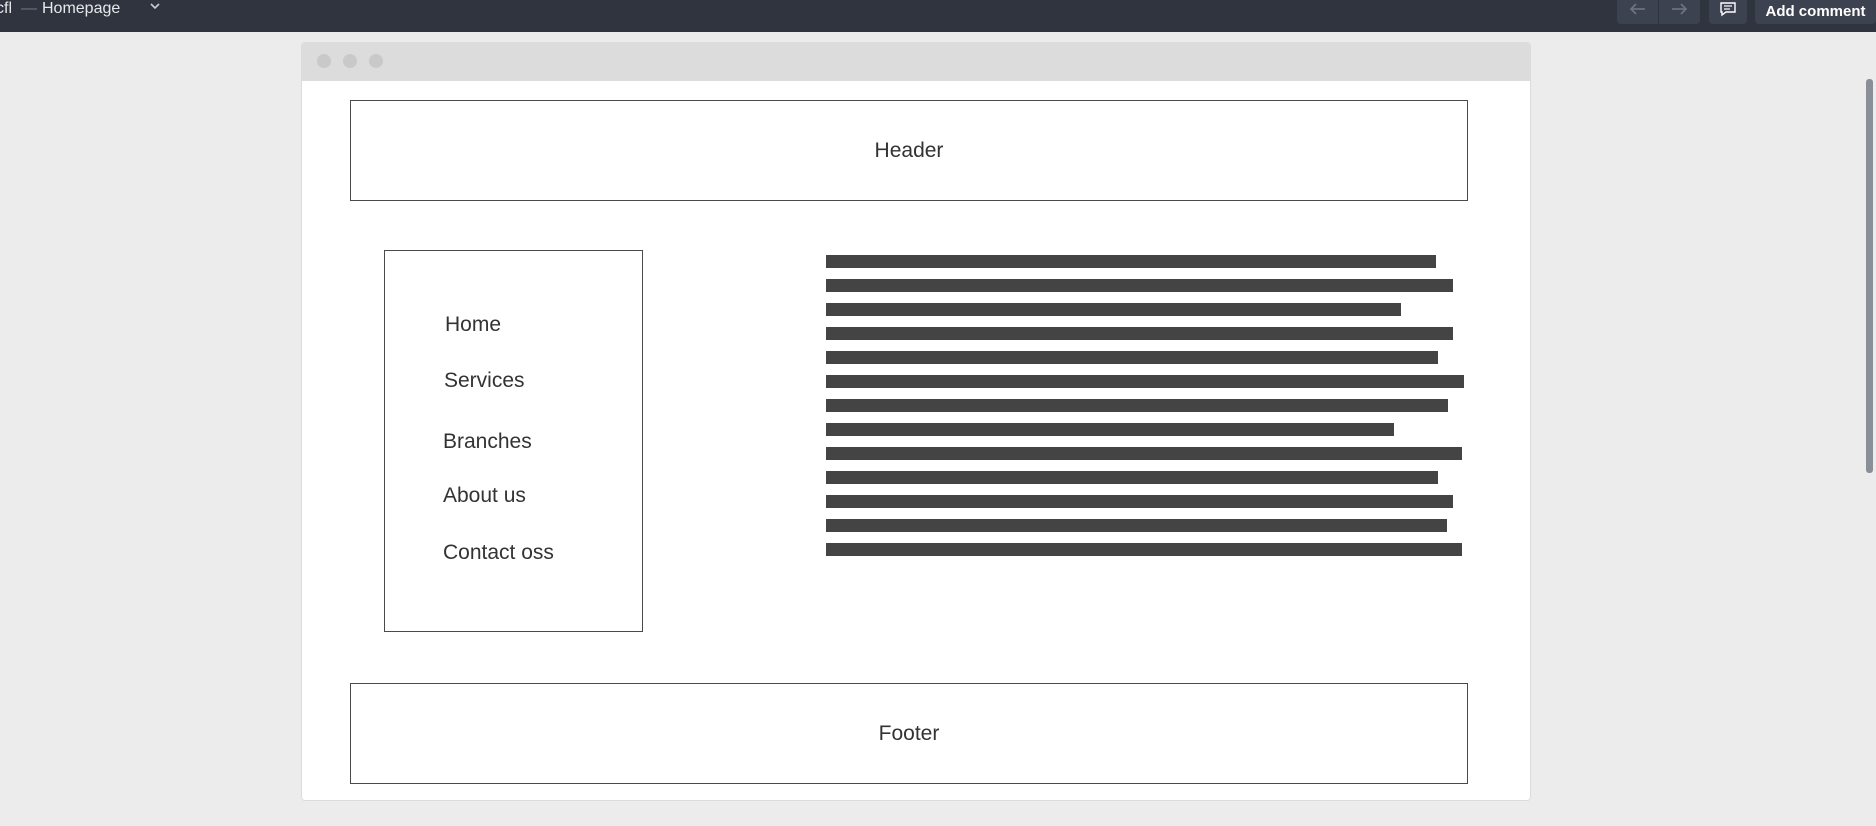 The width and height of the screenshot is (1876, 826). I want to click on header-label: Header, so click(909, 150).